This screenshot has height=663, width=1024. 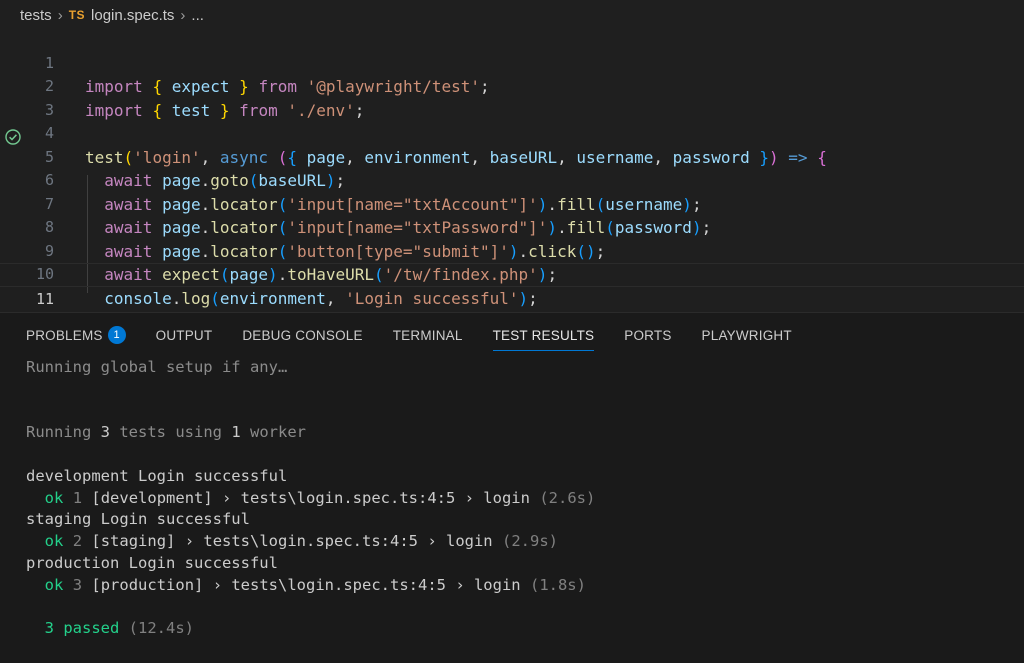 I want to click on tab-label: DEBUG CONSOLE, so click(x=302, y=335).